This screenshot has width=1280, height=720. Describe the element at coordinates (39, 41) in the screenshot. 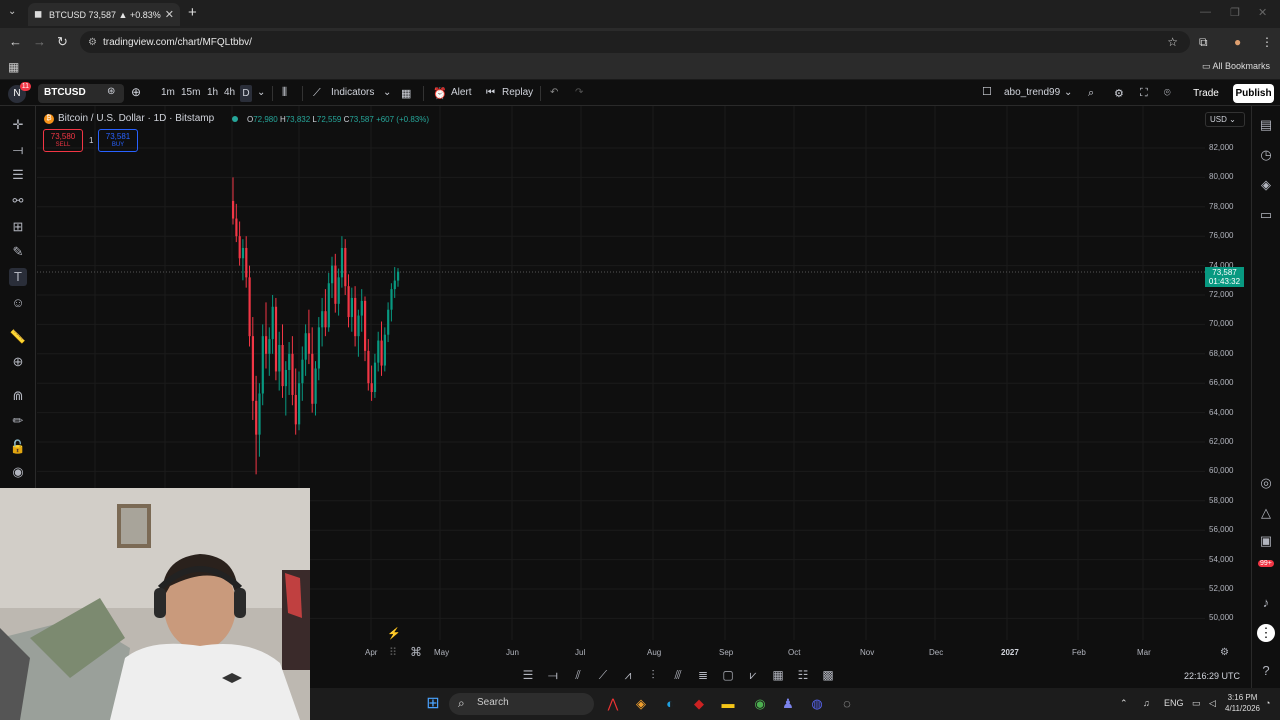

I see `forward-icon: →` at that location.